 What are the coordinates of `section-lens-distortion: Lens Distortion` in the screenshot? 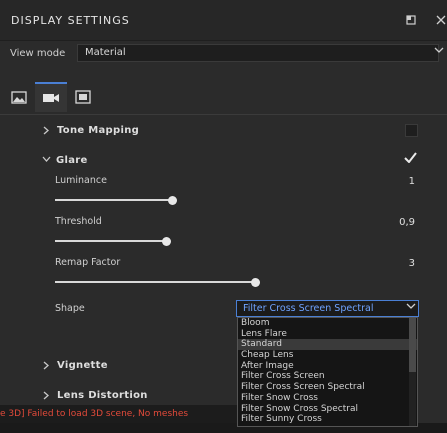 It's located at (102, 395).